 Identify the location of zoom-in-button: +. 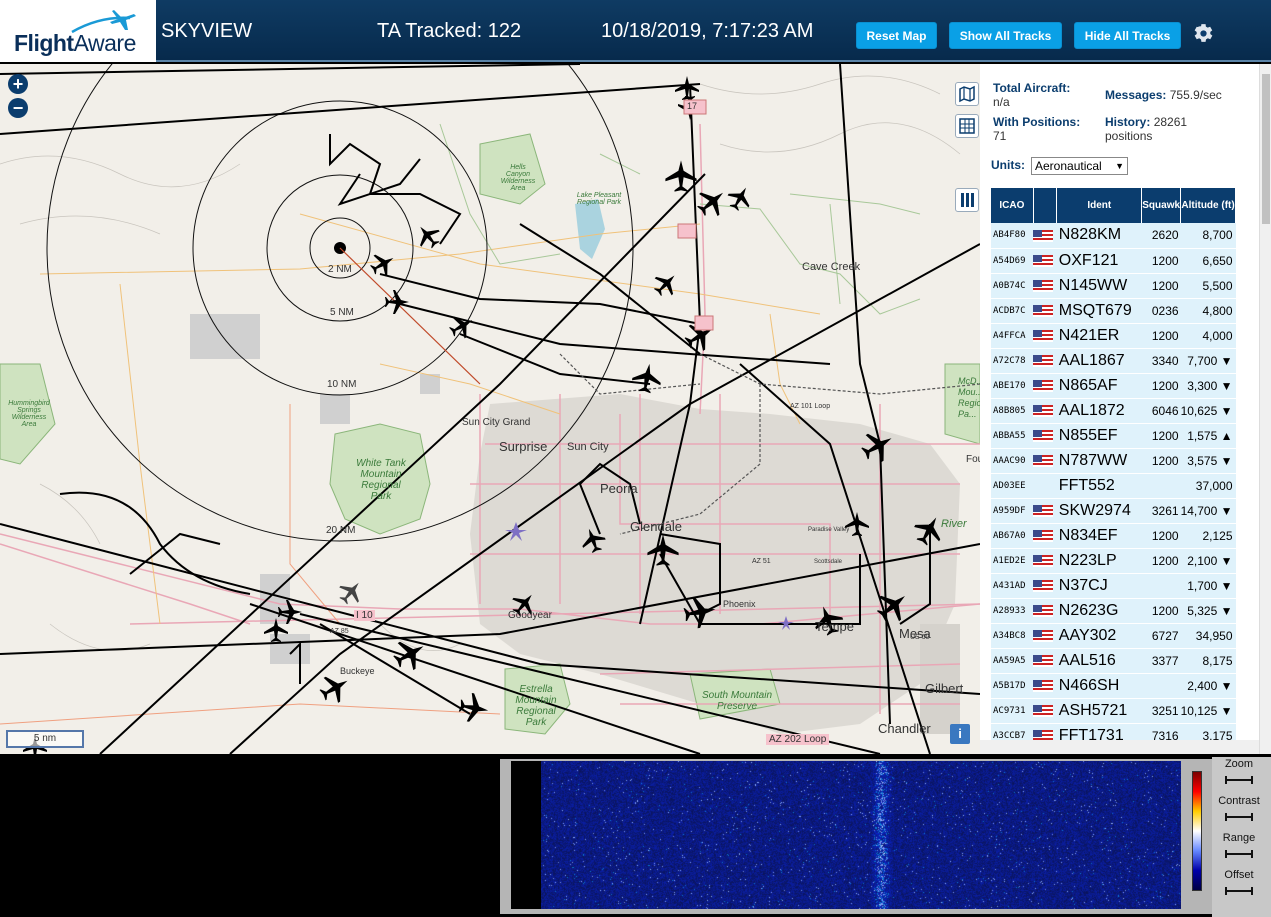
(18, 84).